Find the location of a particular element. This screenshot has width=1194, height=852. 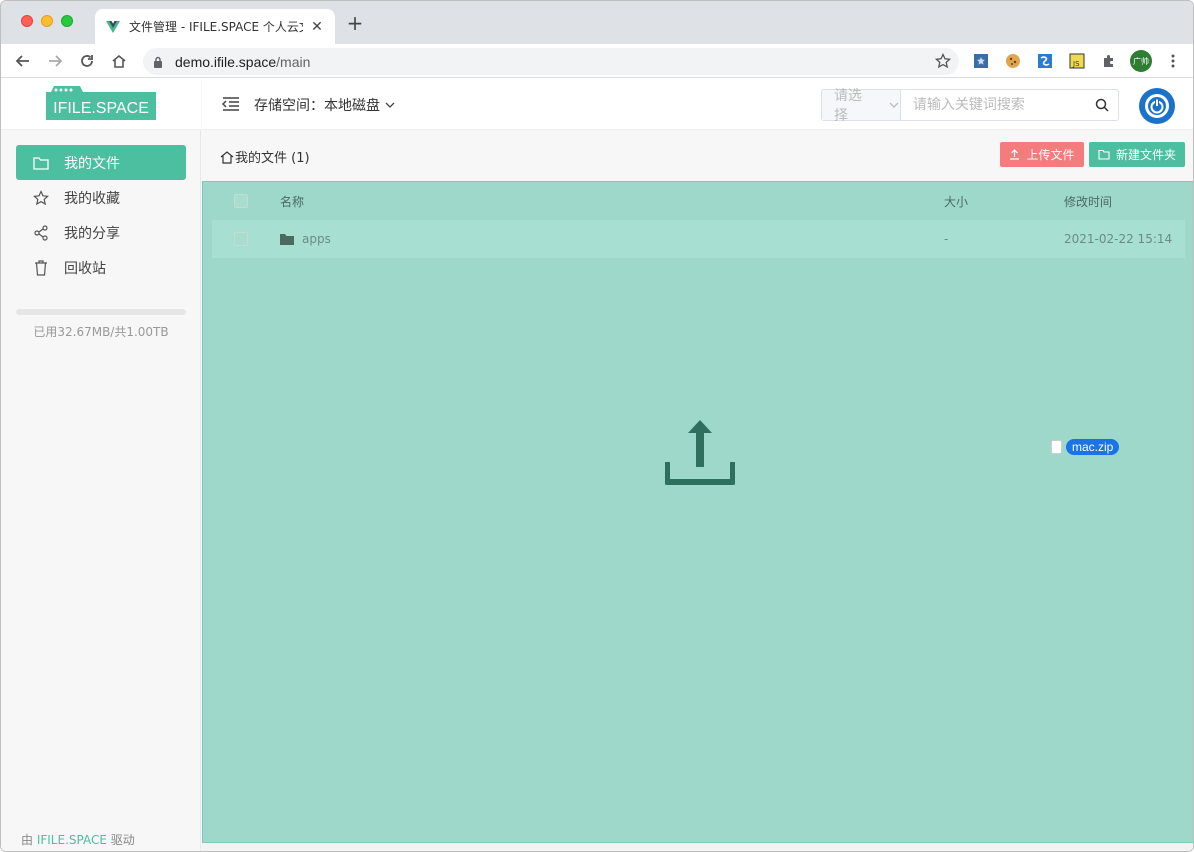

dragged-file: mac.zip is located at coordinates (1085, 447).